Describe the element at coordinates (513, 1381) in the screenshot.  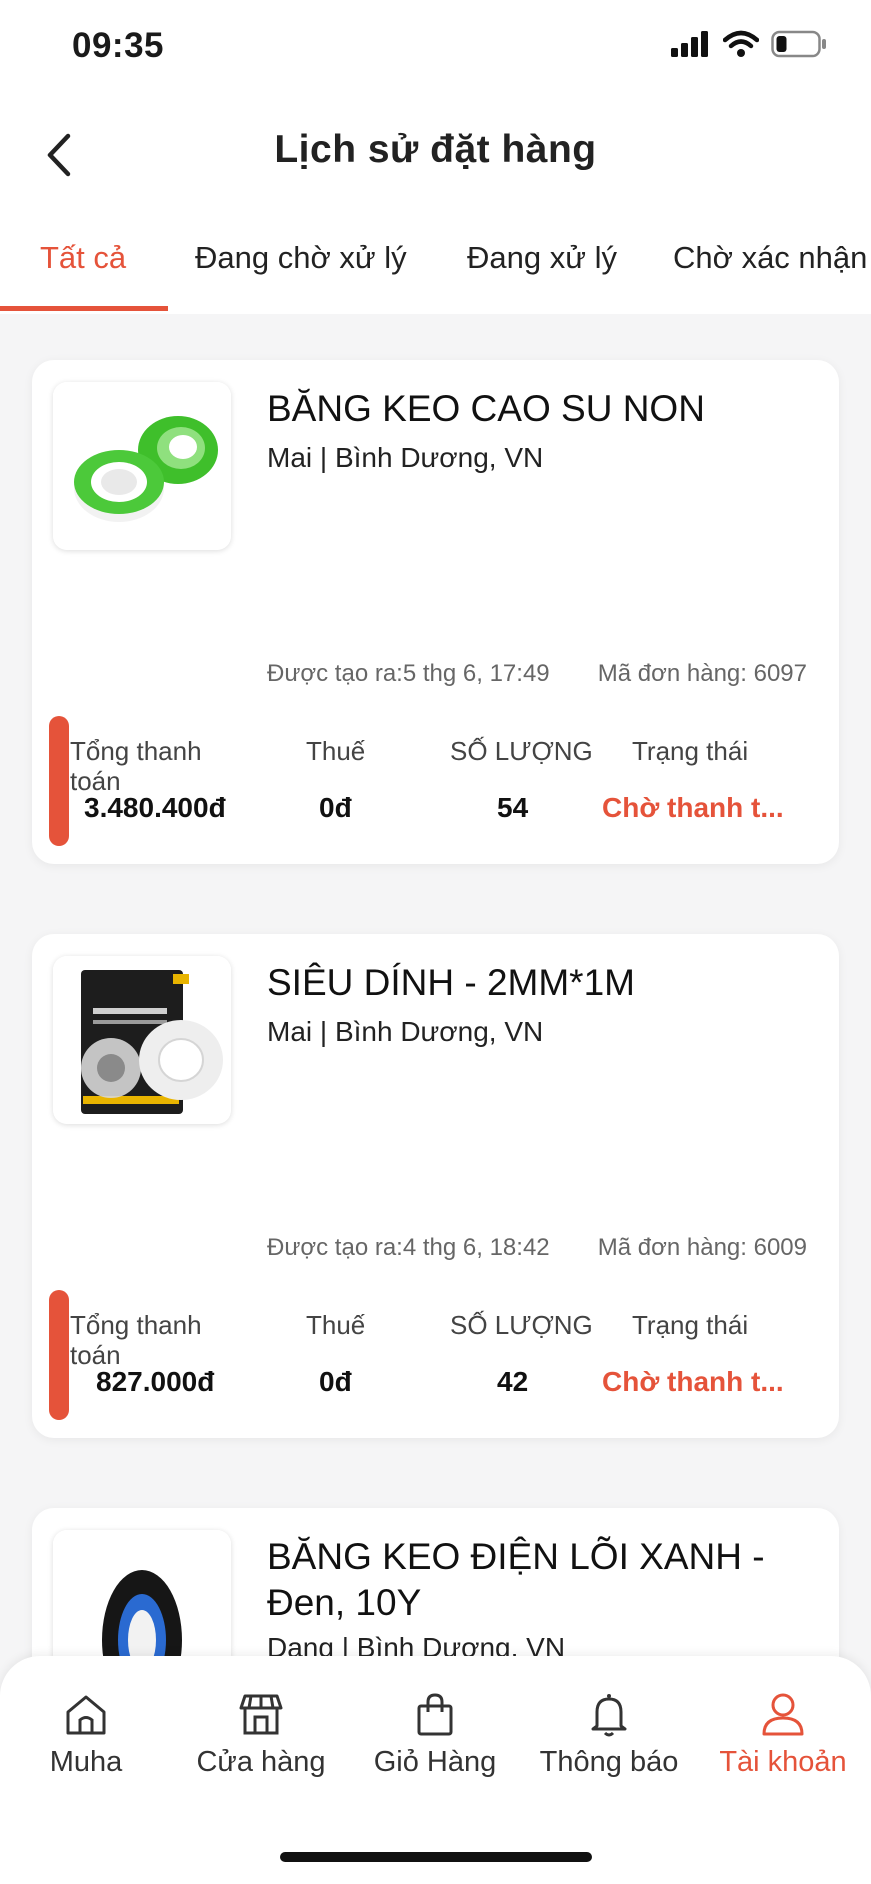
I see `quantity-value: 42` at that location.